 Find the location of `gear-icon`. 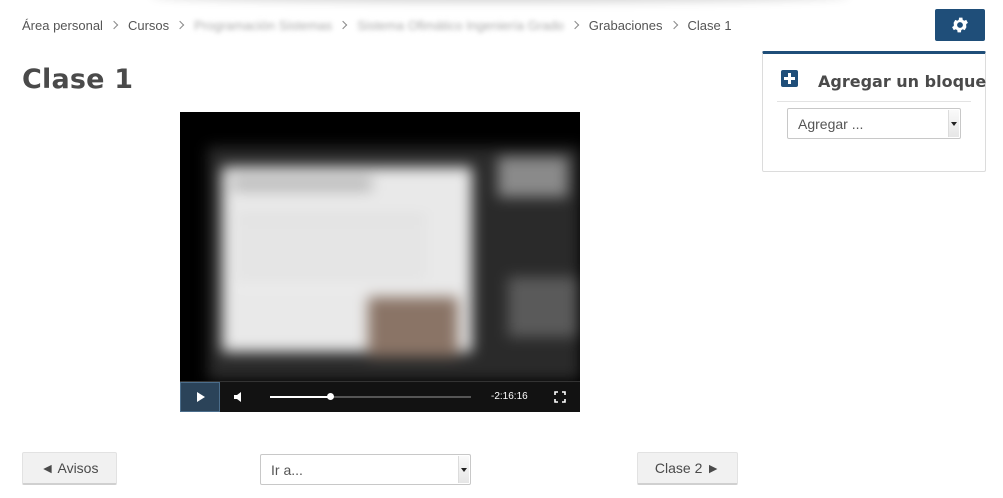

gear-icon is located at coordinates (960, 25).